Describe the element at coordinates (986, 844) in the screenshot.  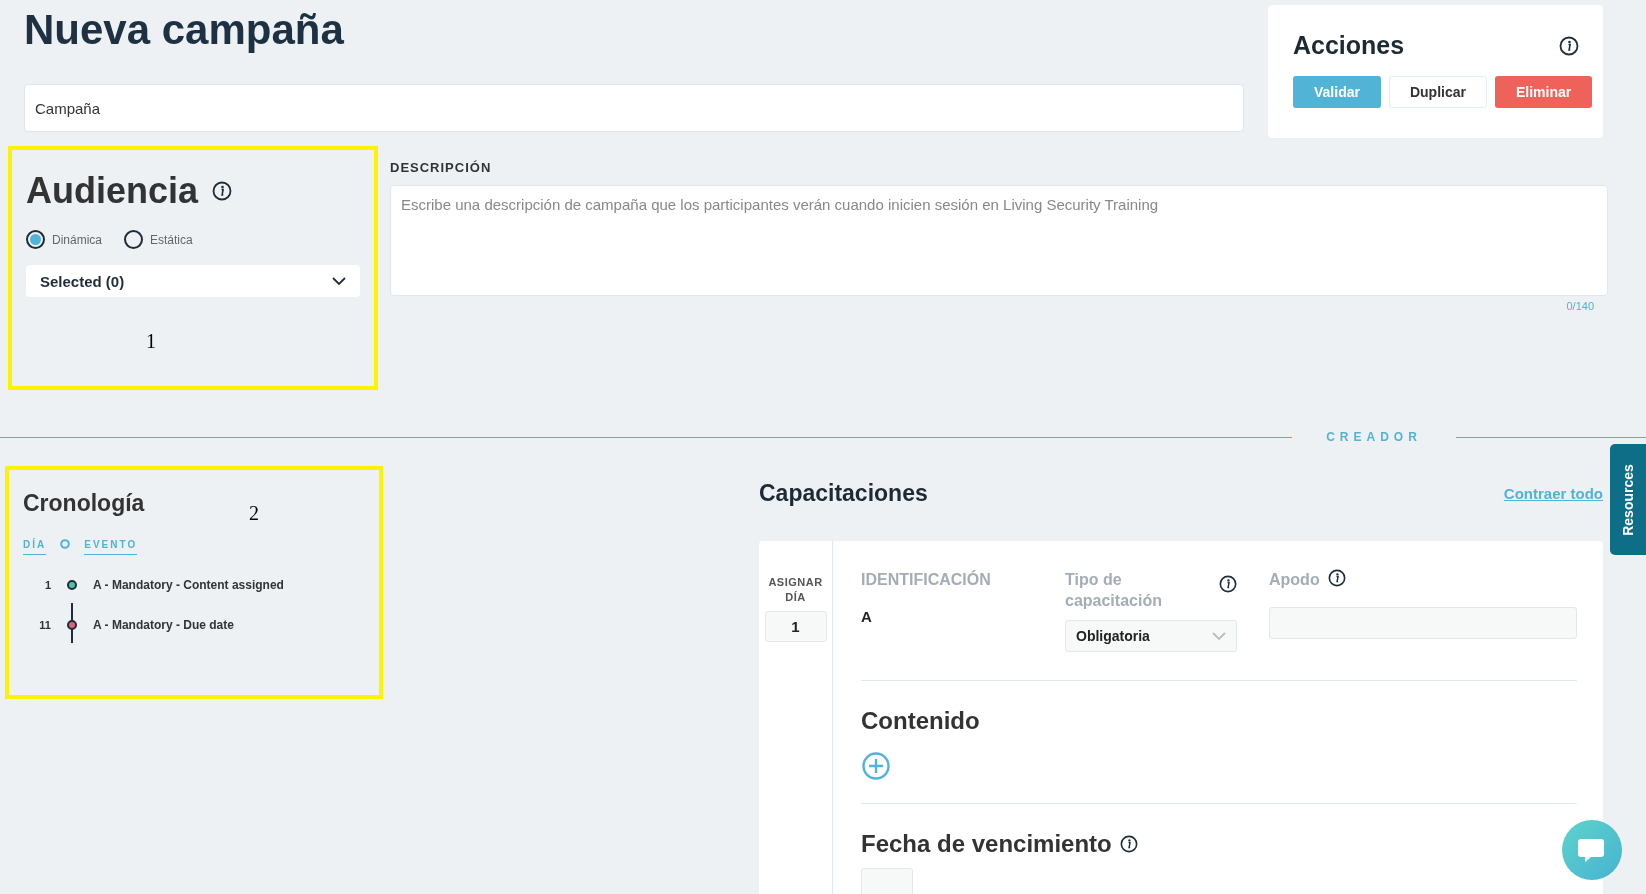
I see `section-title: Fecha de vencimiento` at that location.